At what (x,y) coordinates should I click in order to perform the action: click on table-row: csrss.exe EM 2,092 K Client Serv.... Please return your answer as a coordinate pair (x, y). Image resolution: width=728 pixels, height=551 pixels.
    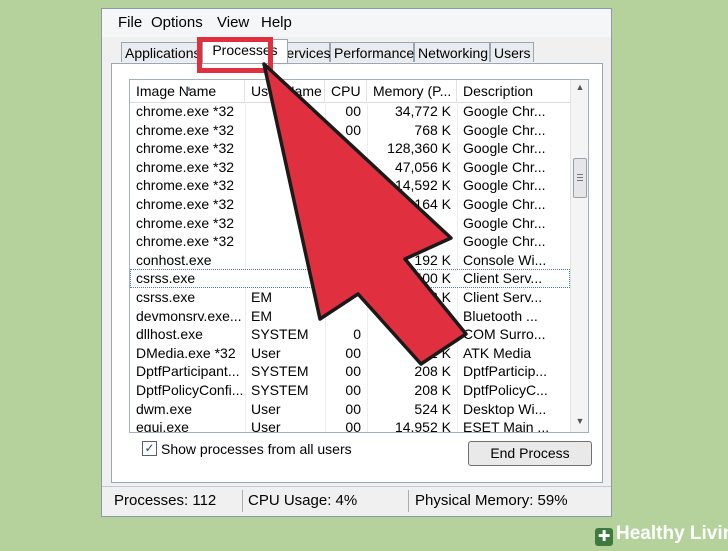
    Looking at the image, I should click on (350, 297).